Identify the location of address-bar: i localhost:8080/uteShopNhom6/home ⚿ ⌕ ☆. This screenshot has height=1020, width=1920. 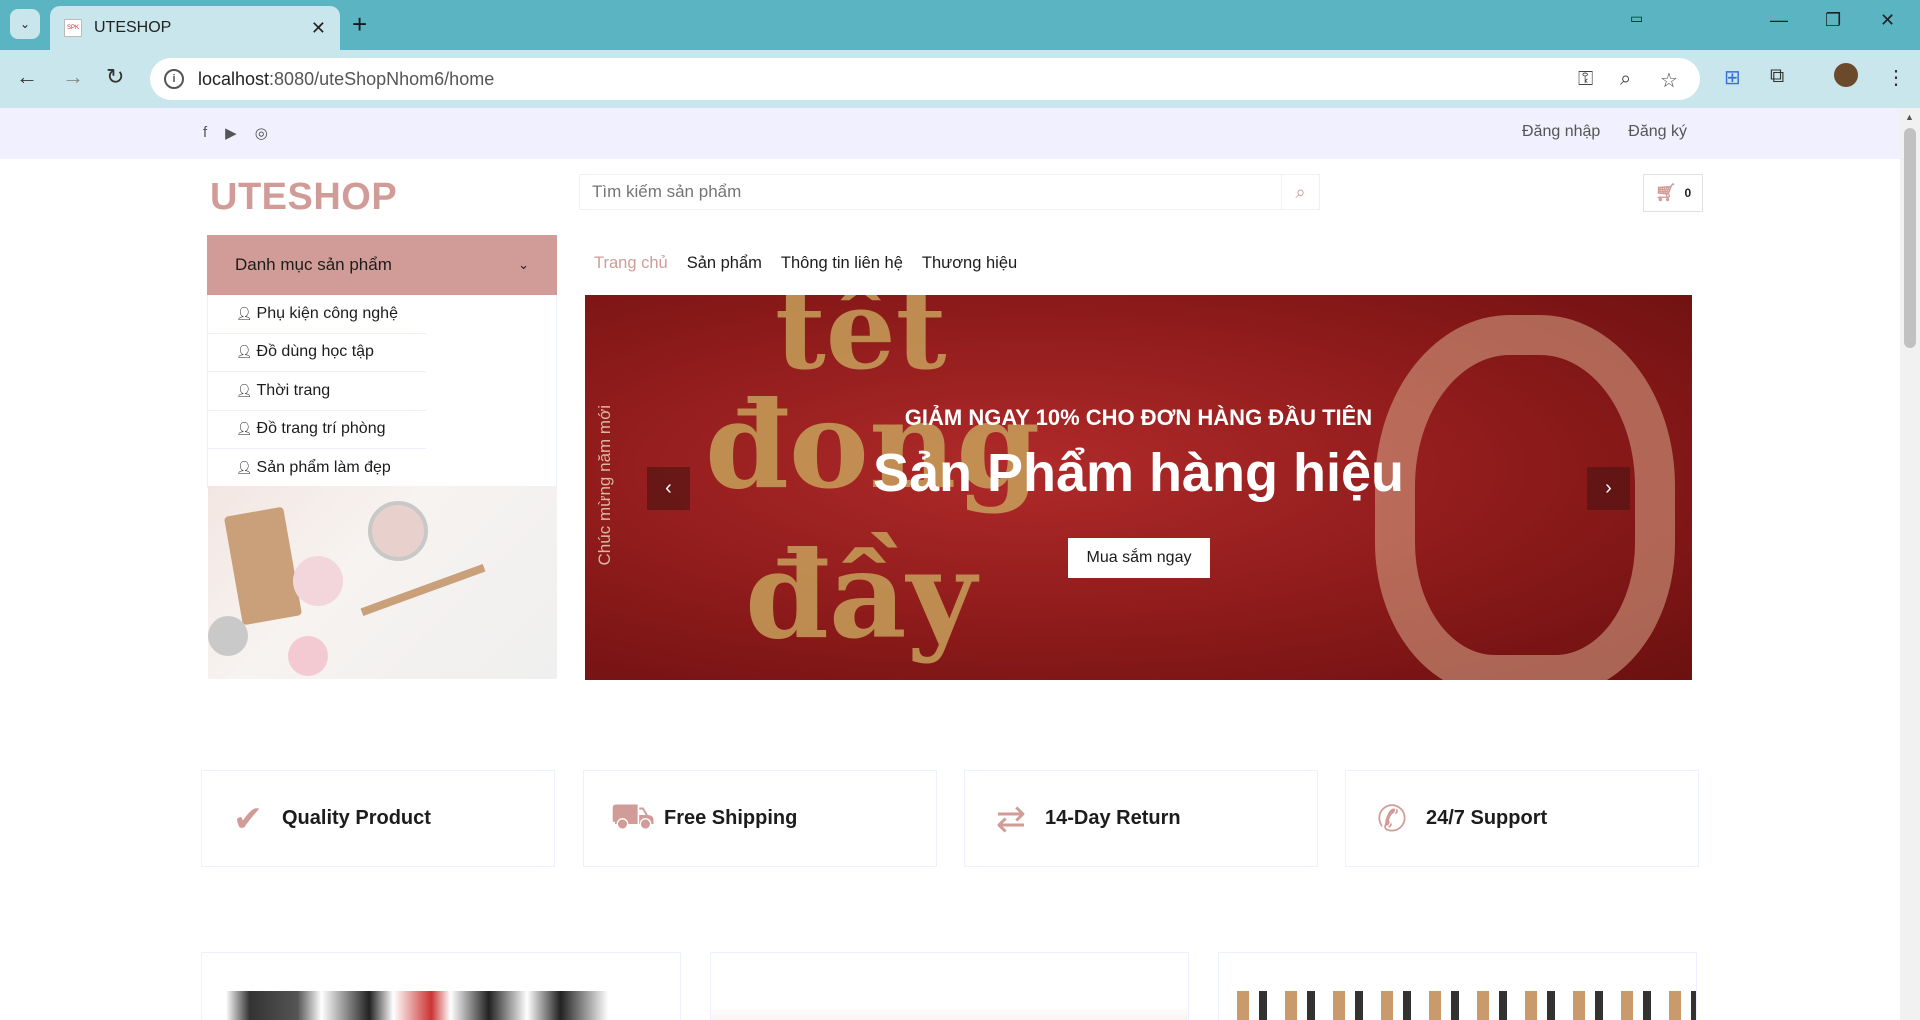
(925, 79).